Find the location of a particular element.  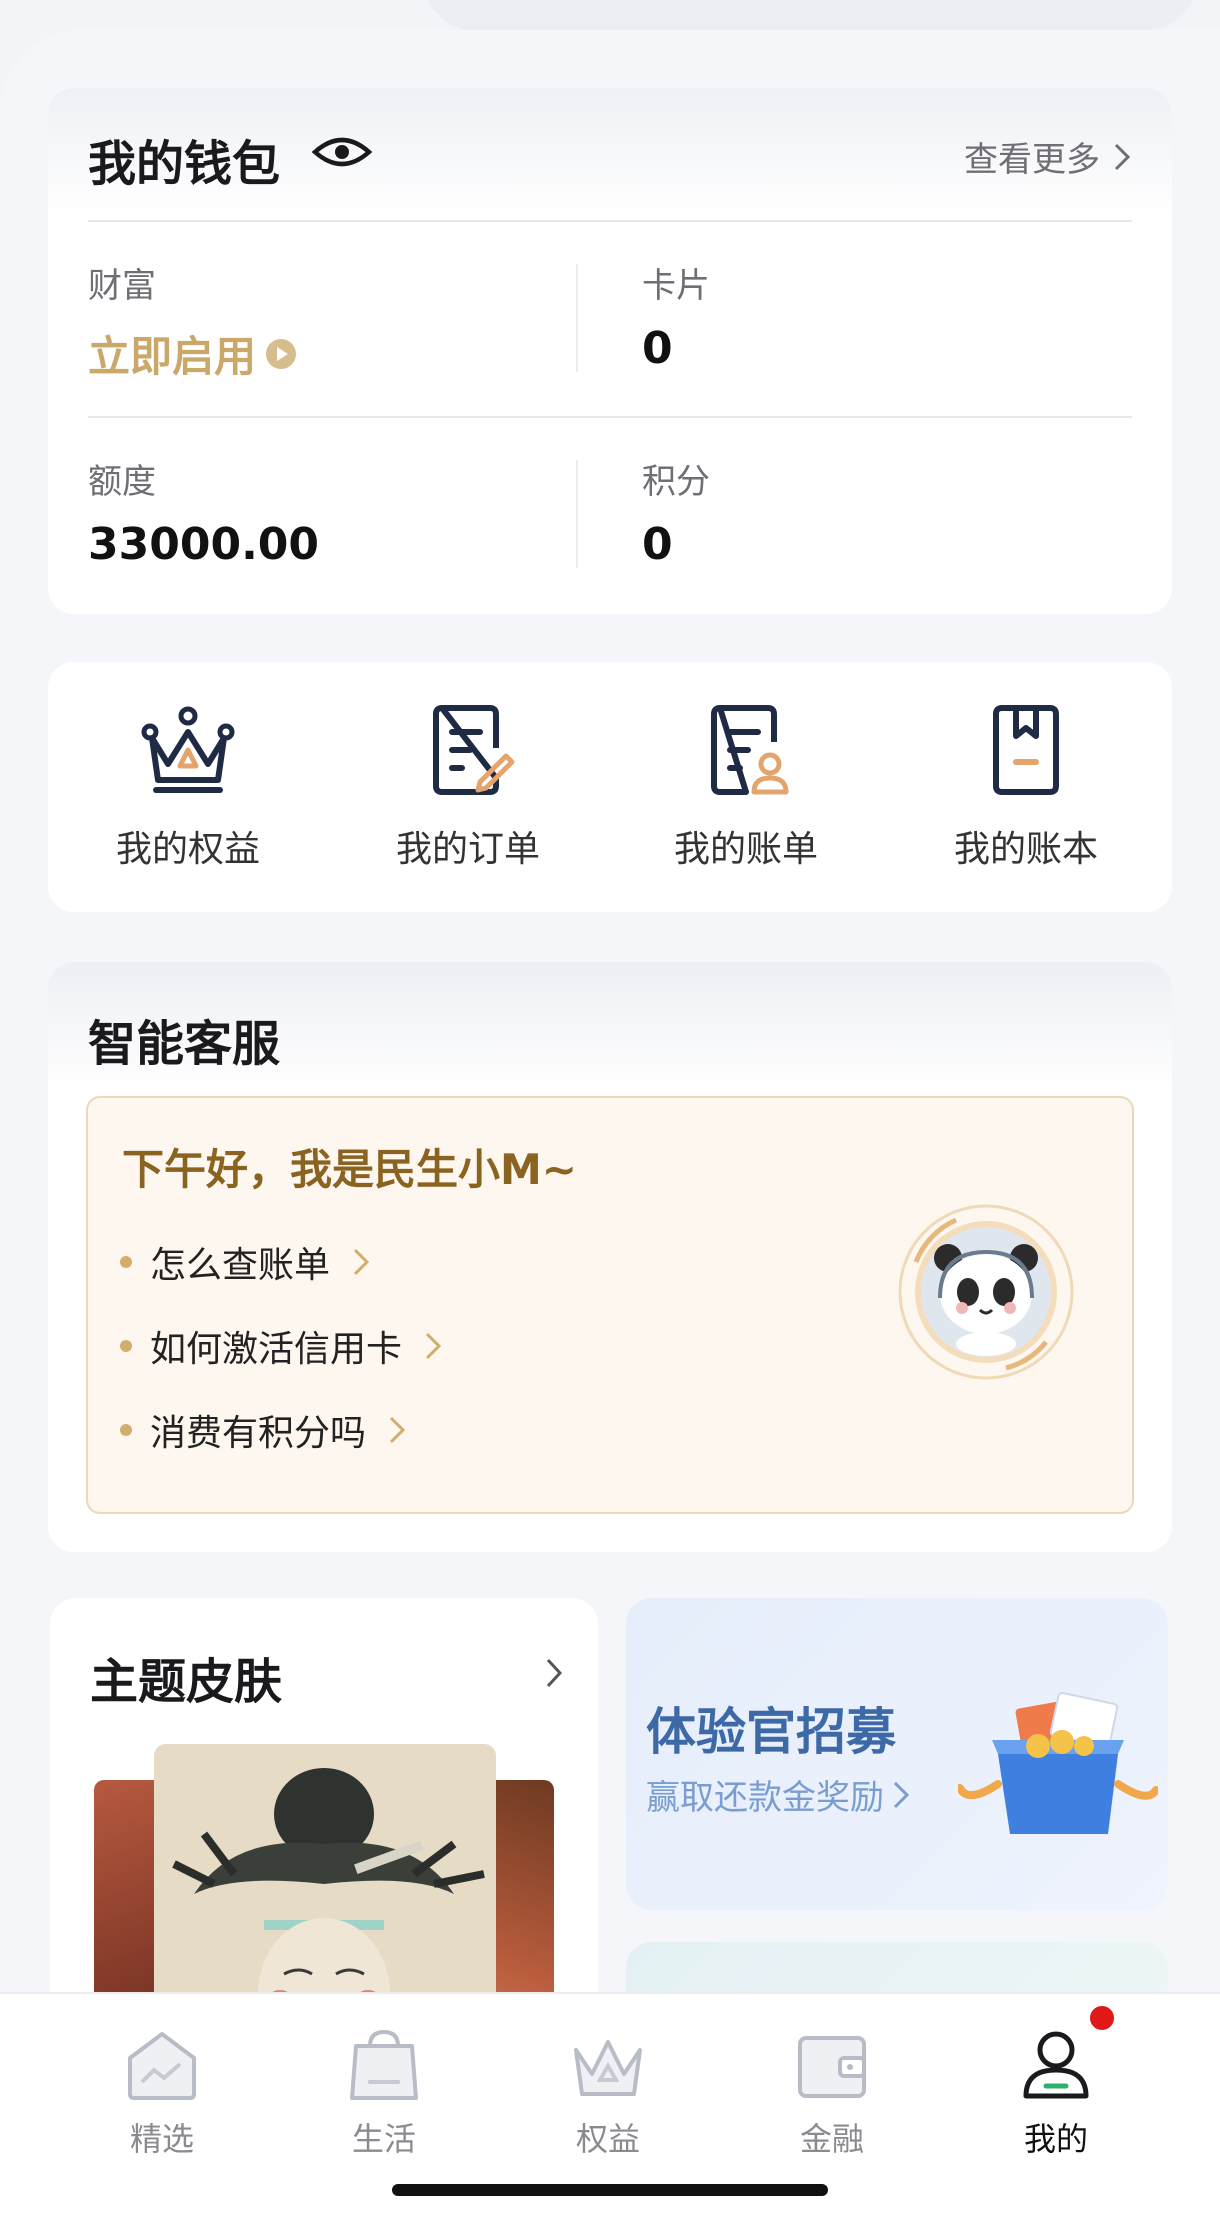

shopping-bag-icon is located at coordinates (384, 2064).